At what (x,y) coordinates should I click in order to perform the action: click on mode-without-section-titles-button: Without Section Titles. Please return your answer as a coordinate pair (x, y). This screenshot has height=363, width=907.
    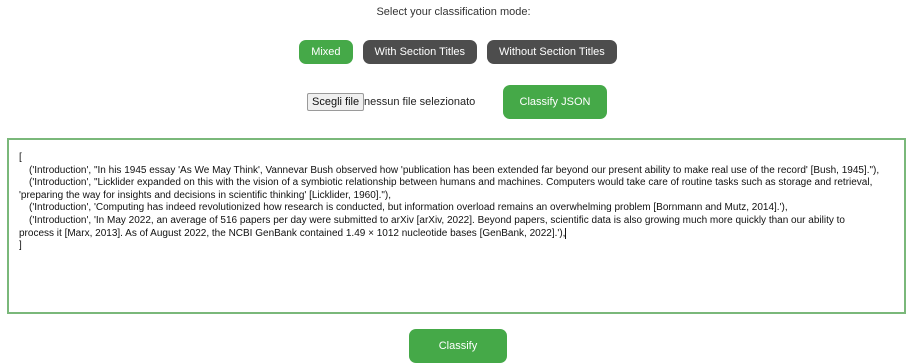
    Looking at the image, I should click on (552, 52).